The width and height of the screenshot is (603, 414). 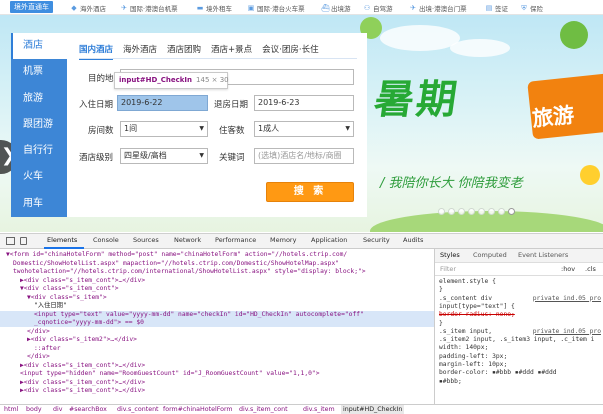 What do you see at coordinates (164, 129) in the screenshot?
I see `rooms-select: 1间` at bounding box center [164, 129].